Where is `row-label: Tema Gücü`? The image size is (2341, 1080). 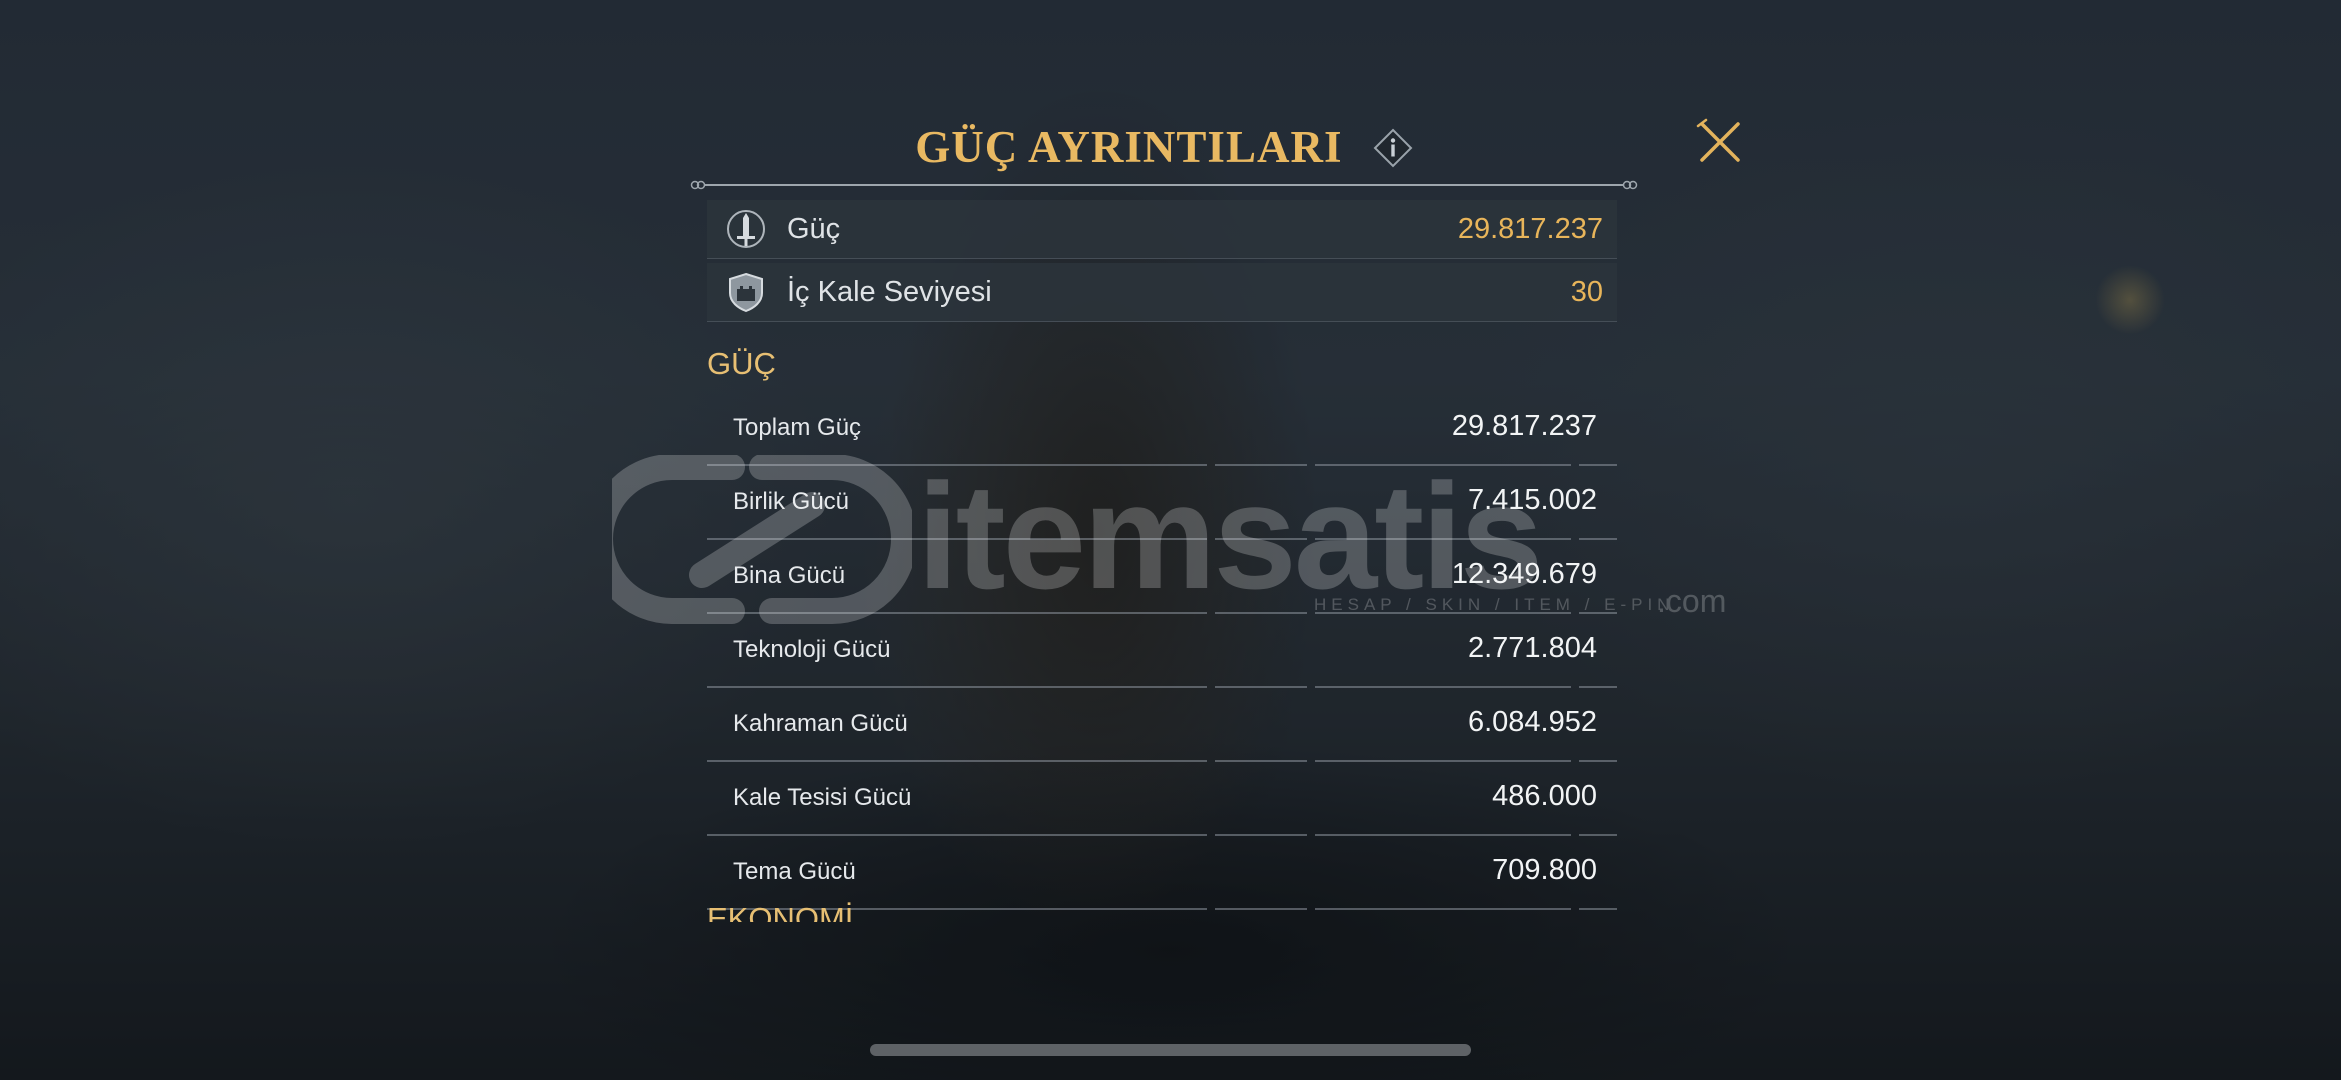 row-label: Tema Gücü is located at coordinates (794, 871).